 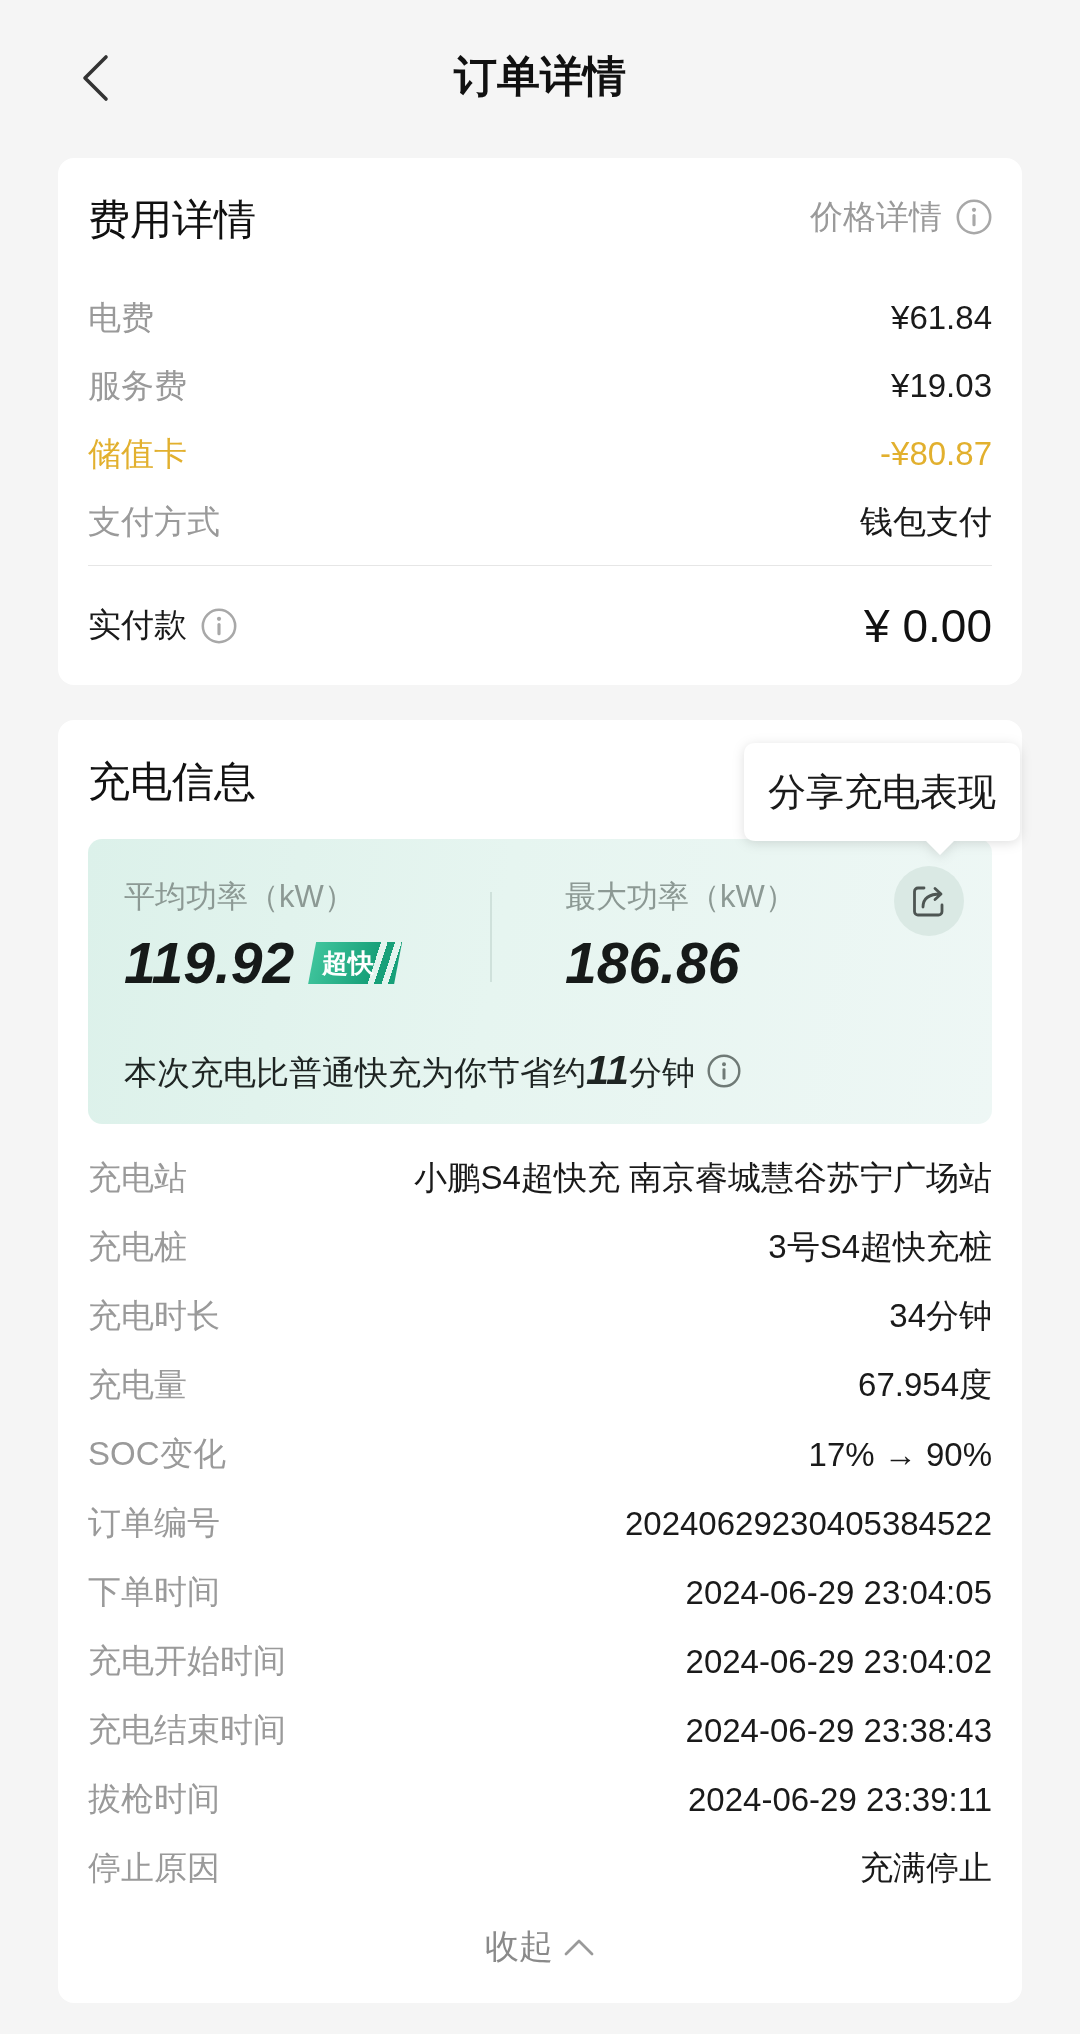 What do you see at coordinates (680, 897) in the screenshot?
I see `stat-label: 最大功率（kW）` at bounding box center [680, 897].